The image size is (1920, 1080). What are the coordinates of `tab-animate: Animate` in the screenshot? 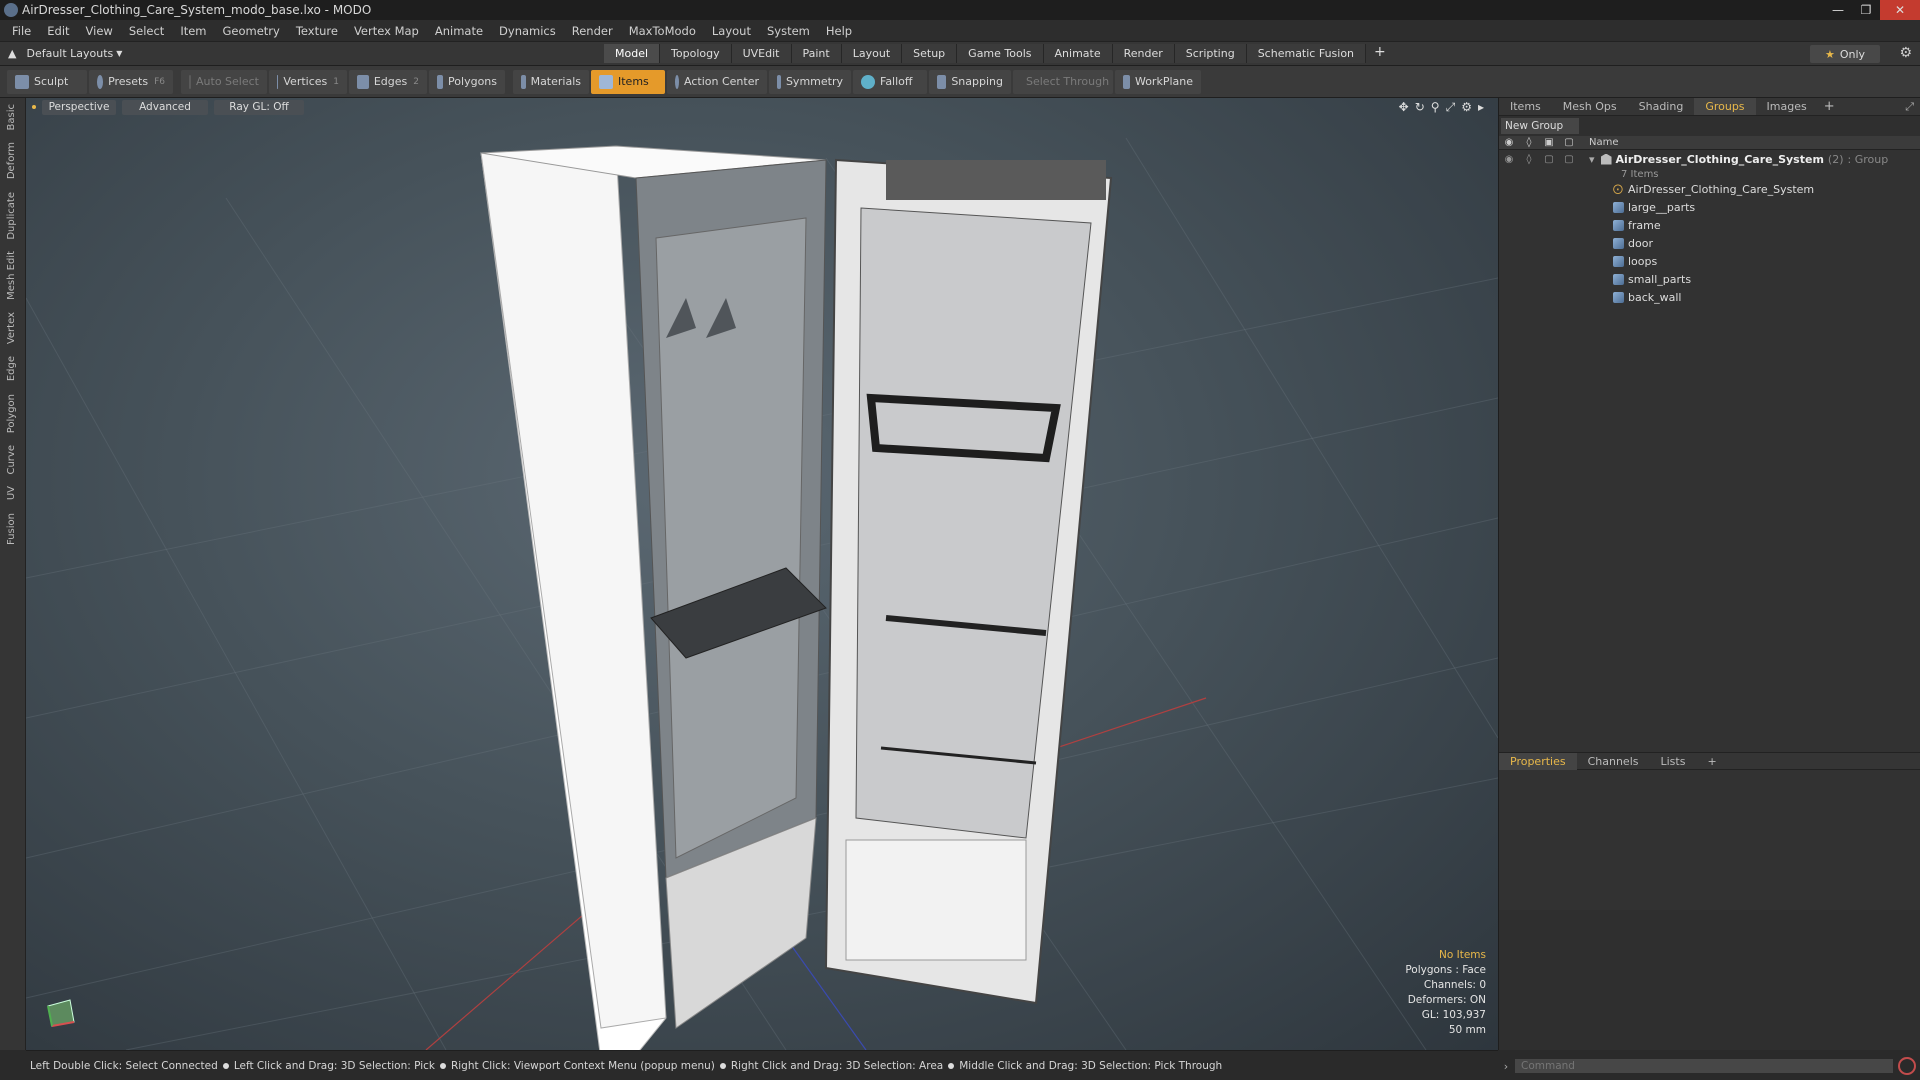 It's located at (1078, 53).